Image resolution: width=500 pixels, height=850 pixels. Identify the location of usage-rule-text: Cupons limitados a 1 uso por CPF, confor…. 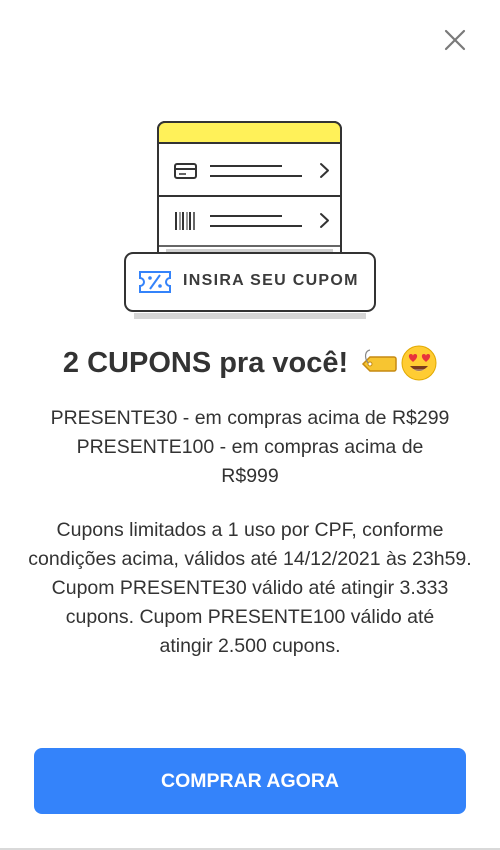
(250, 544).